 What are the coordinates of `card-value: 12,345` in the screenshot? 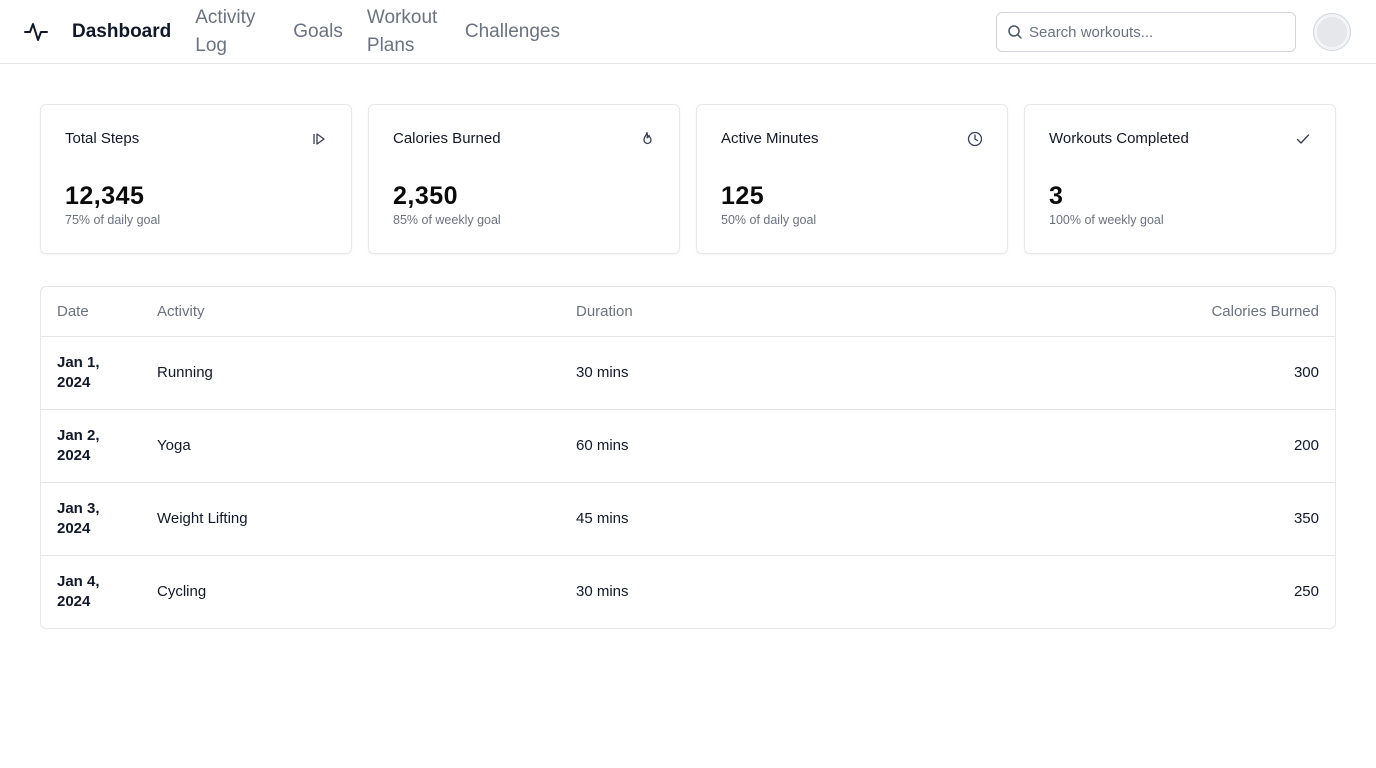 It's located at (105, 196).